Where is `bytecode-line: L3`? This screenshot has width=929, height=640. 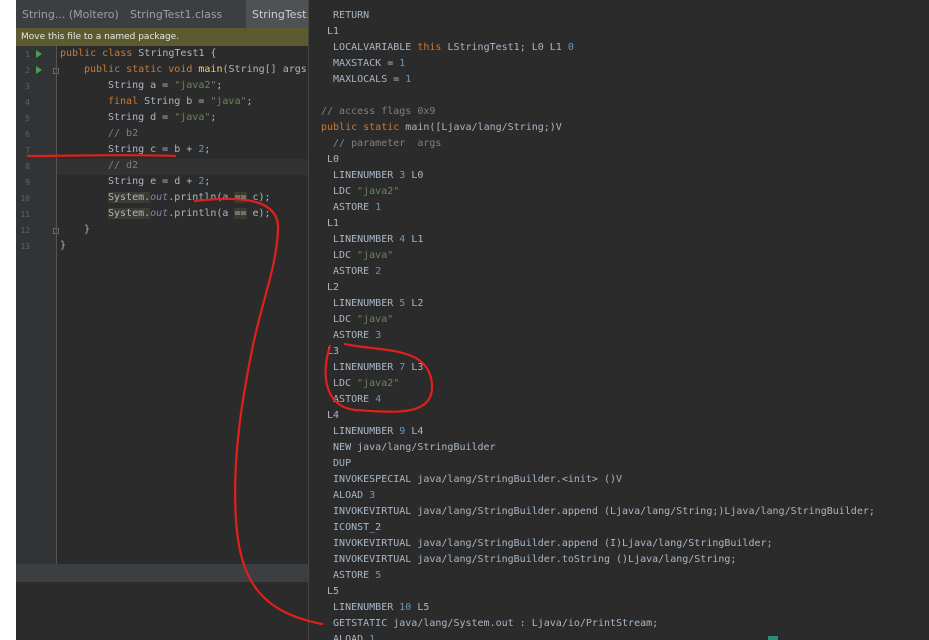 bytecode-line: L3 is located at coordinates (330, 352).